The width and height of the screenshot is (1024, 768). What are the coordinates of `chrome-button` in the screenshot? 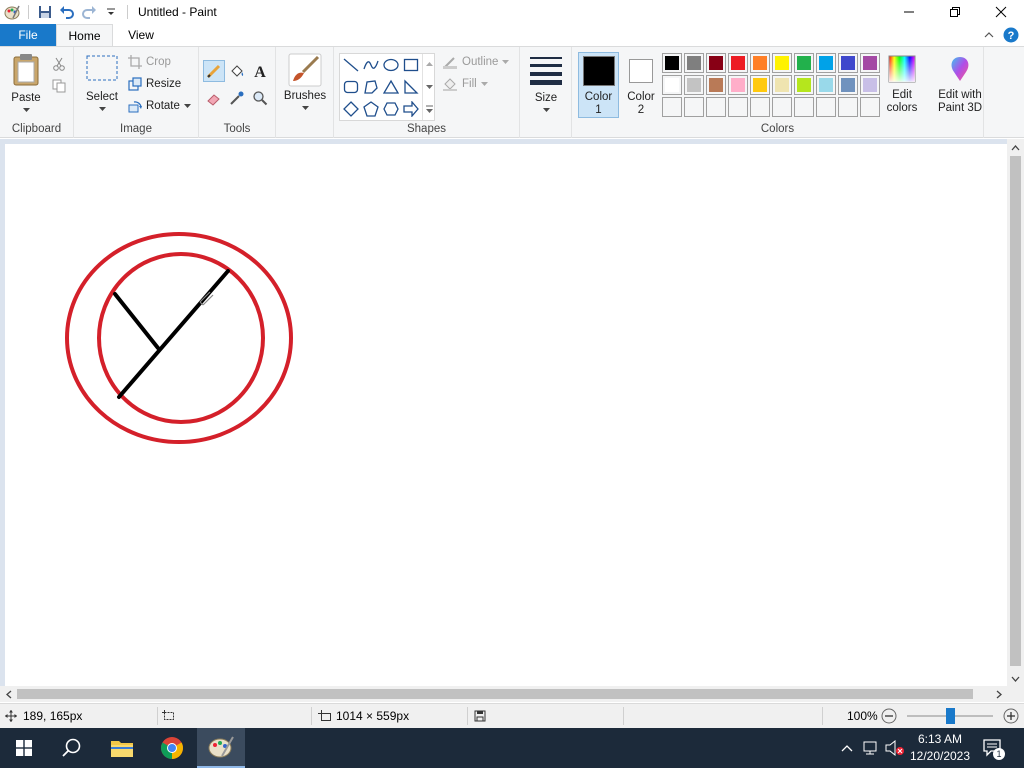 It's located at (172, 748).